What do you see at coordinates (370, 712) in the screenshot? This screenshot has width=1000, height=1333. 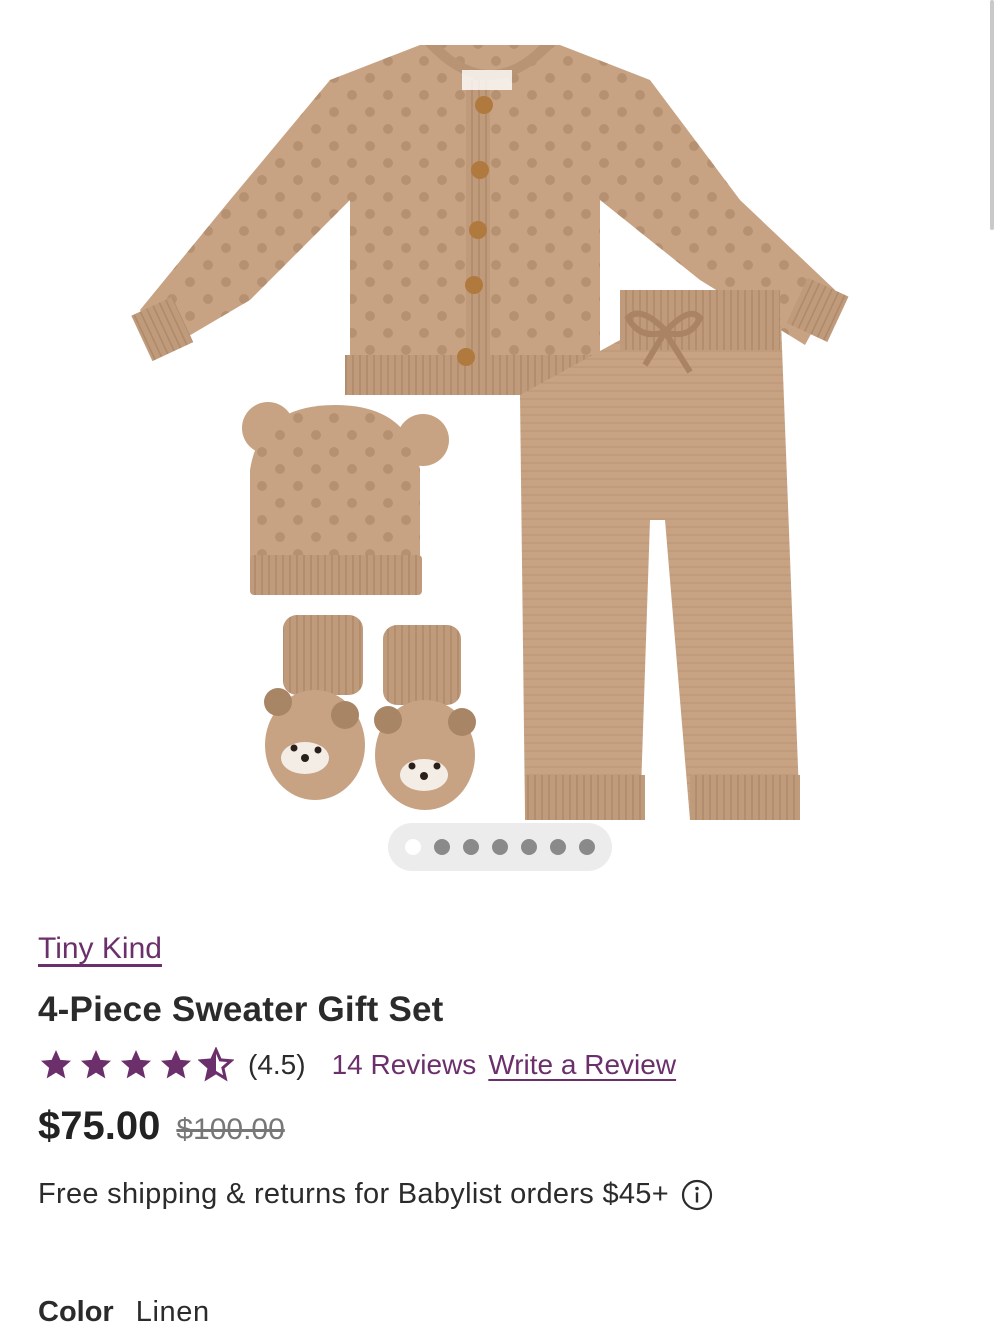 I see `booties-image` at bounding box center [370, 712].